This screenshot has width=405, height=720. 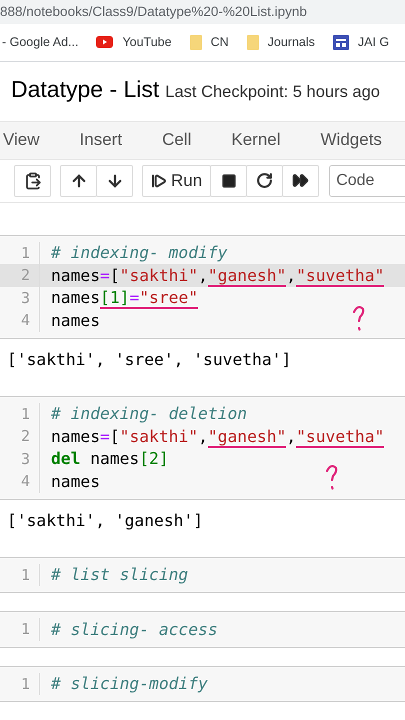 What do you see at coordinates (101, 140) in the screenshot?
I see `menu-item: Insert` at bounding box center [101, 140].